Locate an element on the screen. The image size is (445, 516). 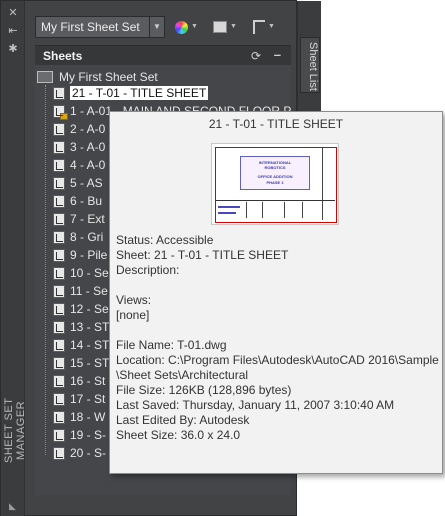
tooltip-file-name: File Name: T-01.dwg is located at coordinates (171, 345).